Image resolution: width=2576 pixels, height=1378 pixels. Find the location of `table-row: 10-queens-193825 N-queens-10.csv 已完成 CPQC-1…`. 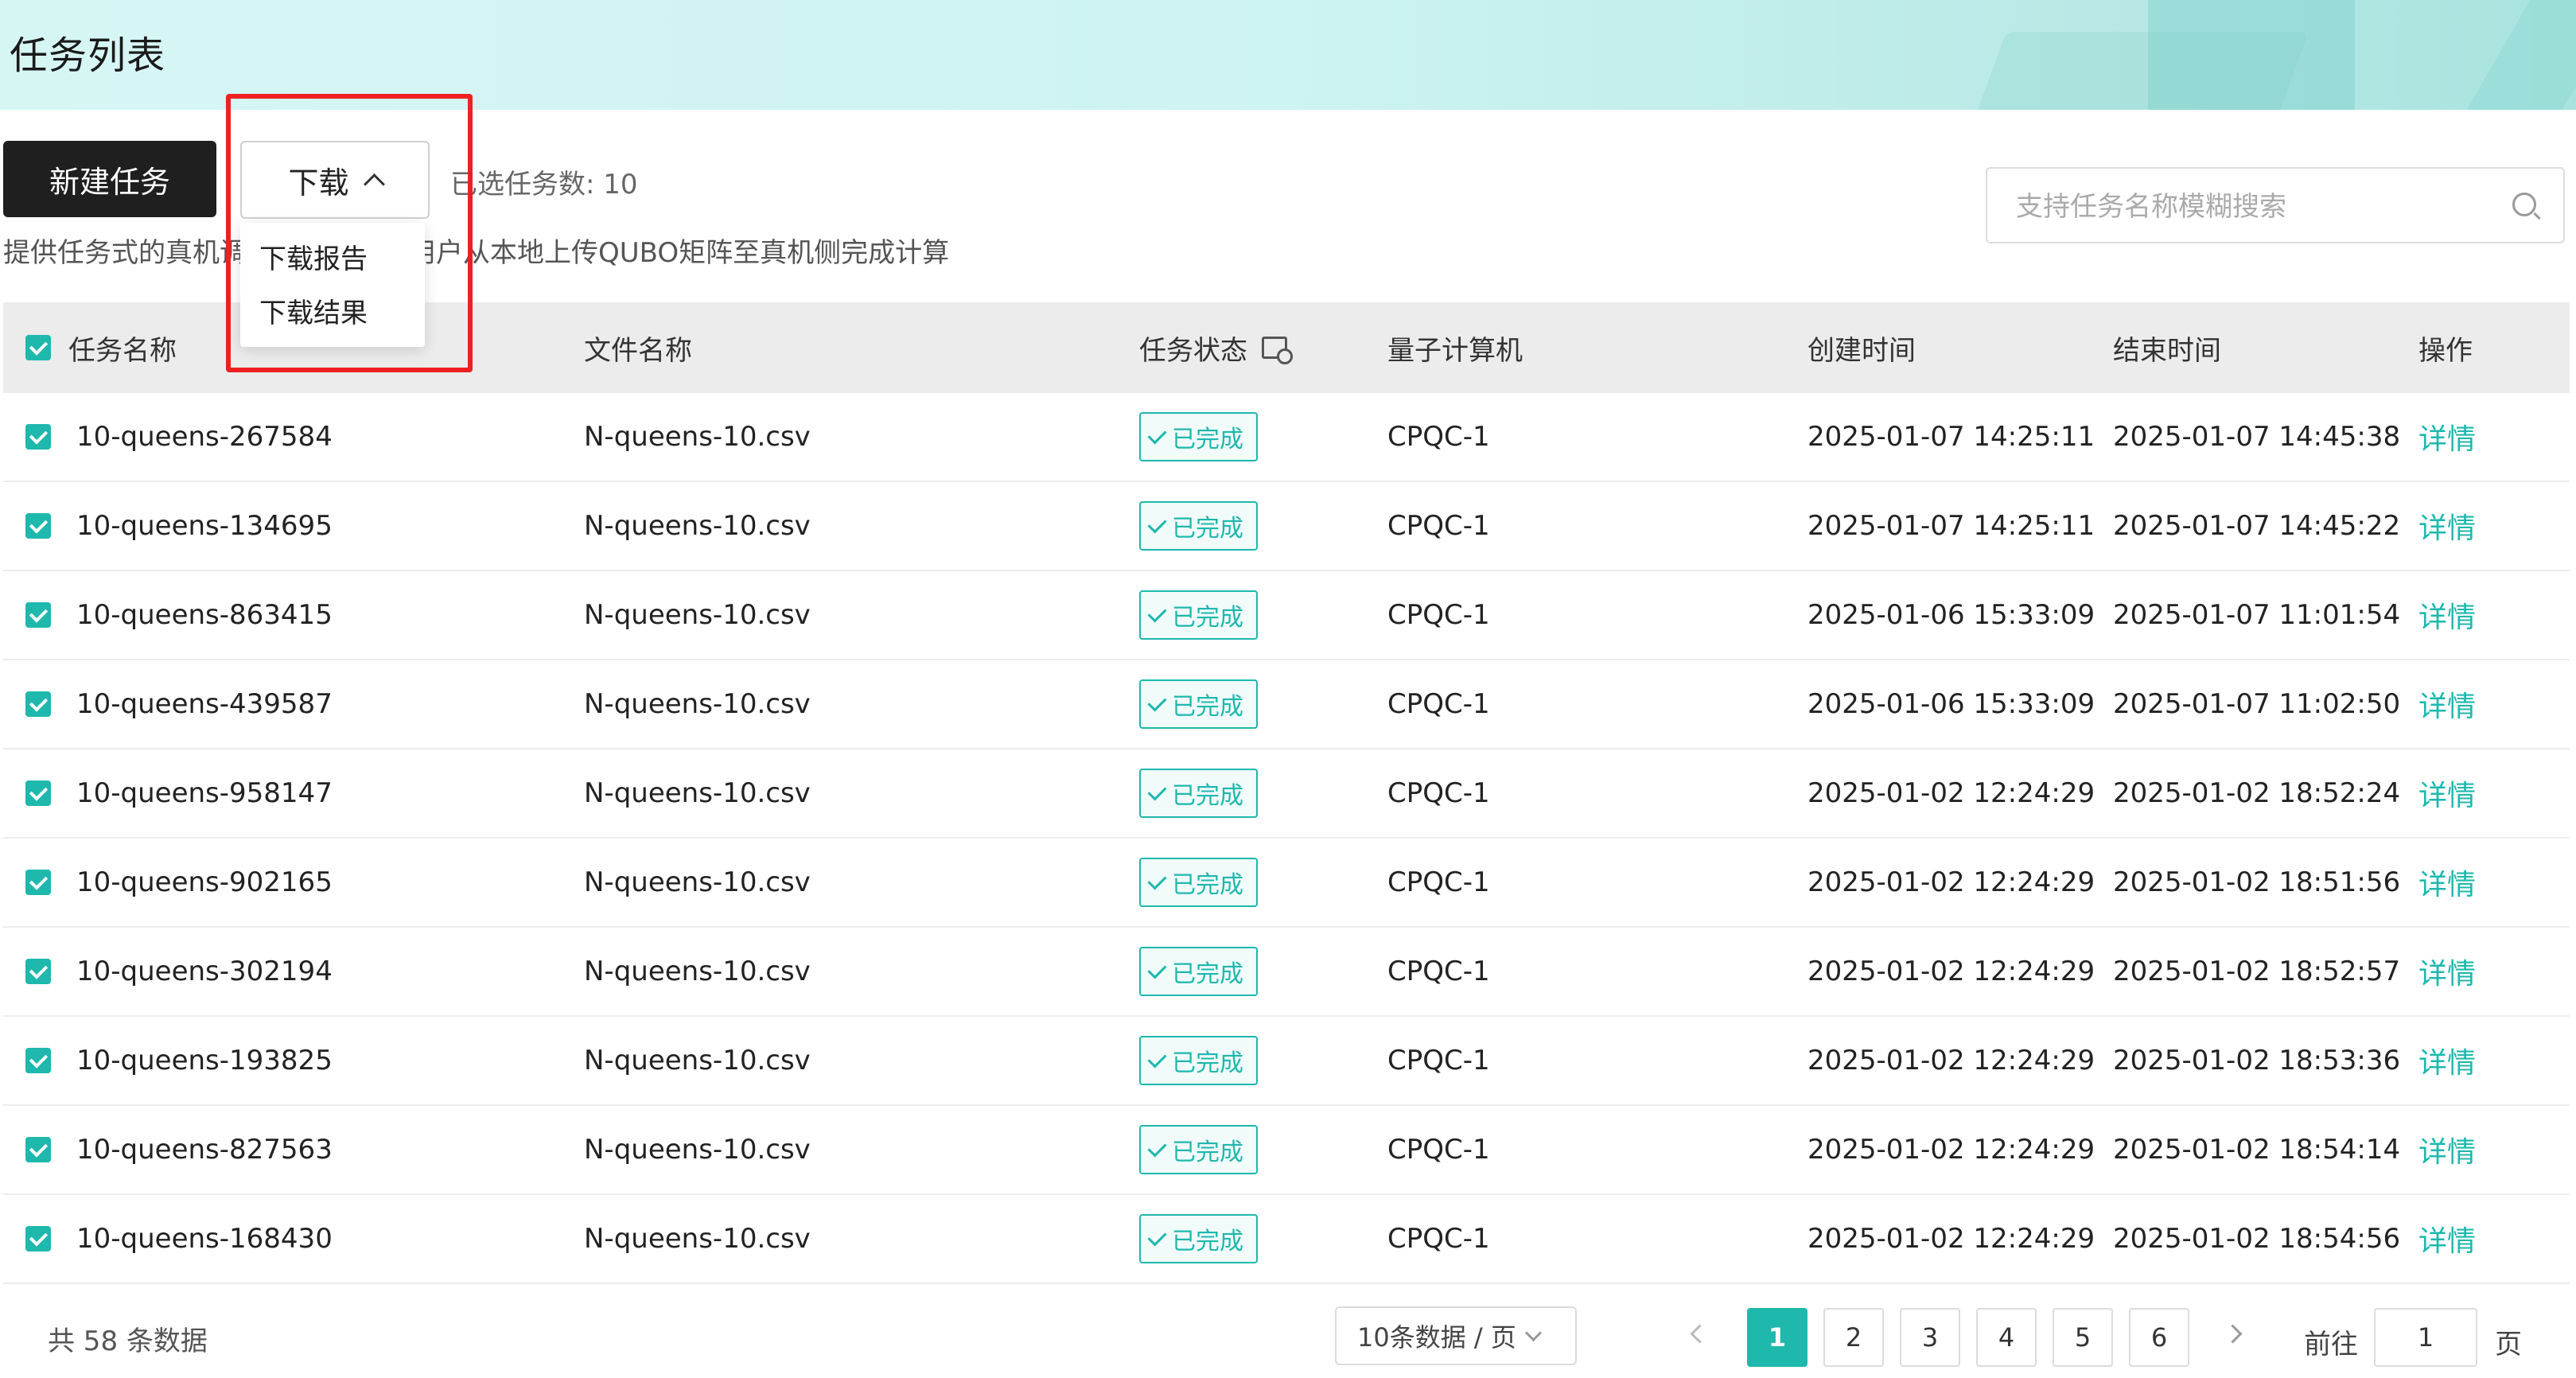

table-row: 10-queens-193825 N-queens-10.csv 已完成 CPQC-1… is located at coordinates (1287, 1061).